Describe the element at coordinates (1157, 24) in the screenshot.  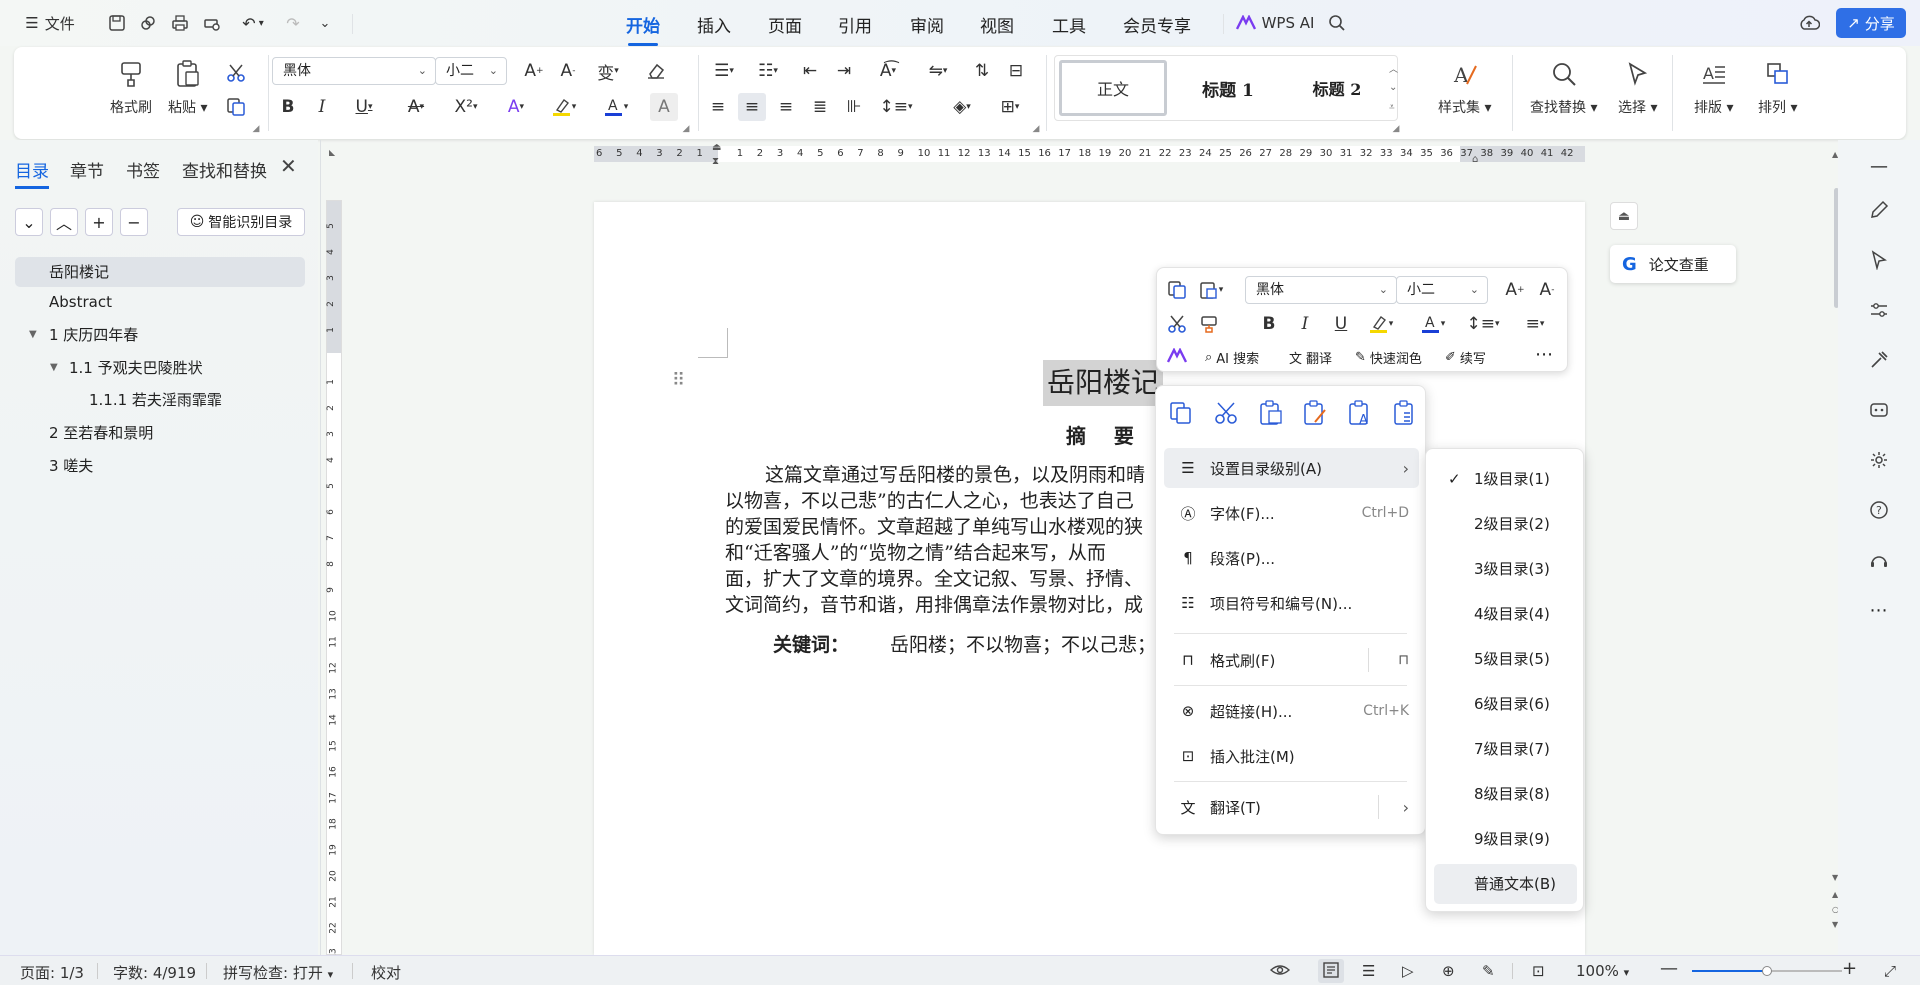
I see `tab-member: 会员专享` at that location.